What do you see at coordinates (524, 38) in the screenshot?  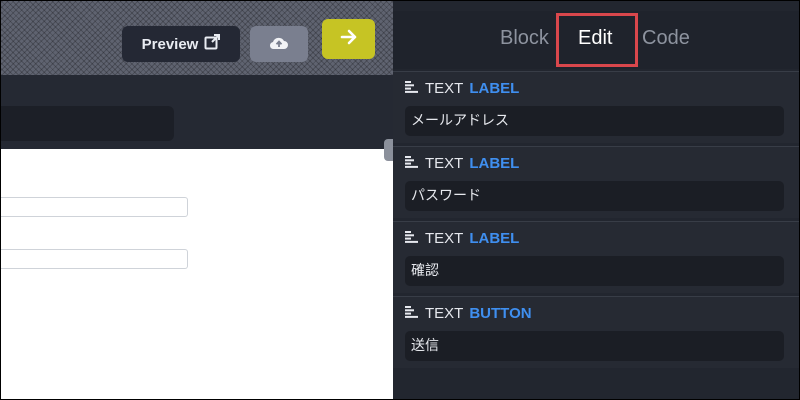 I see `tab-block: Block` at bounding box center [524, 38].